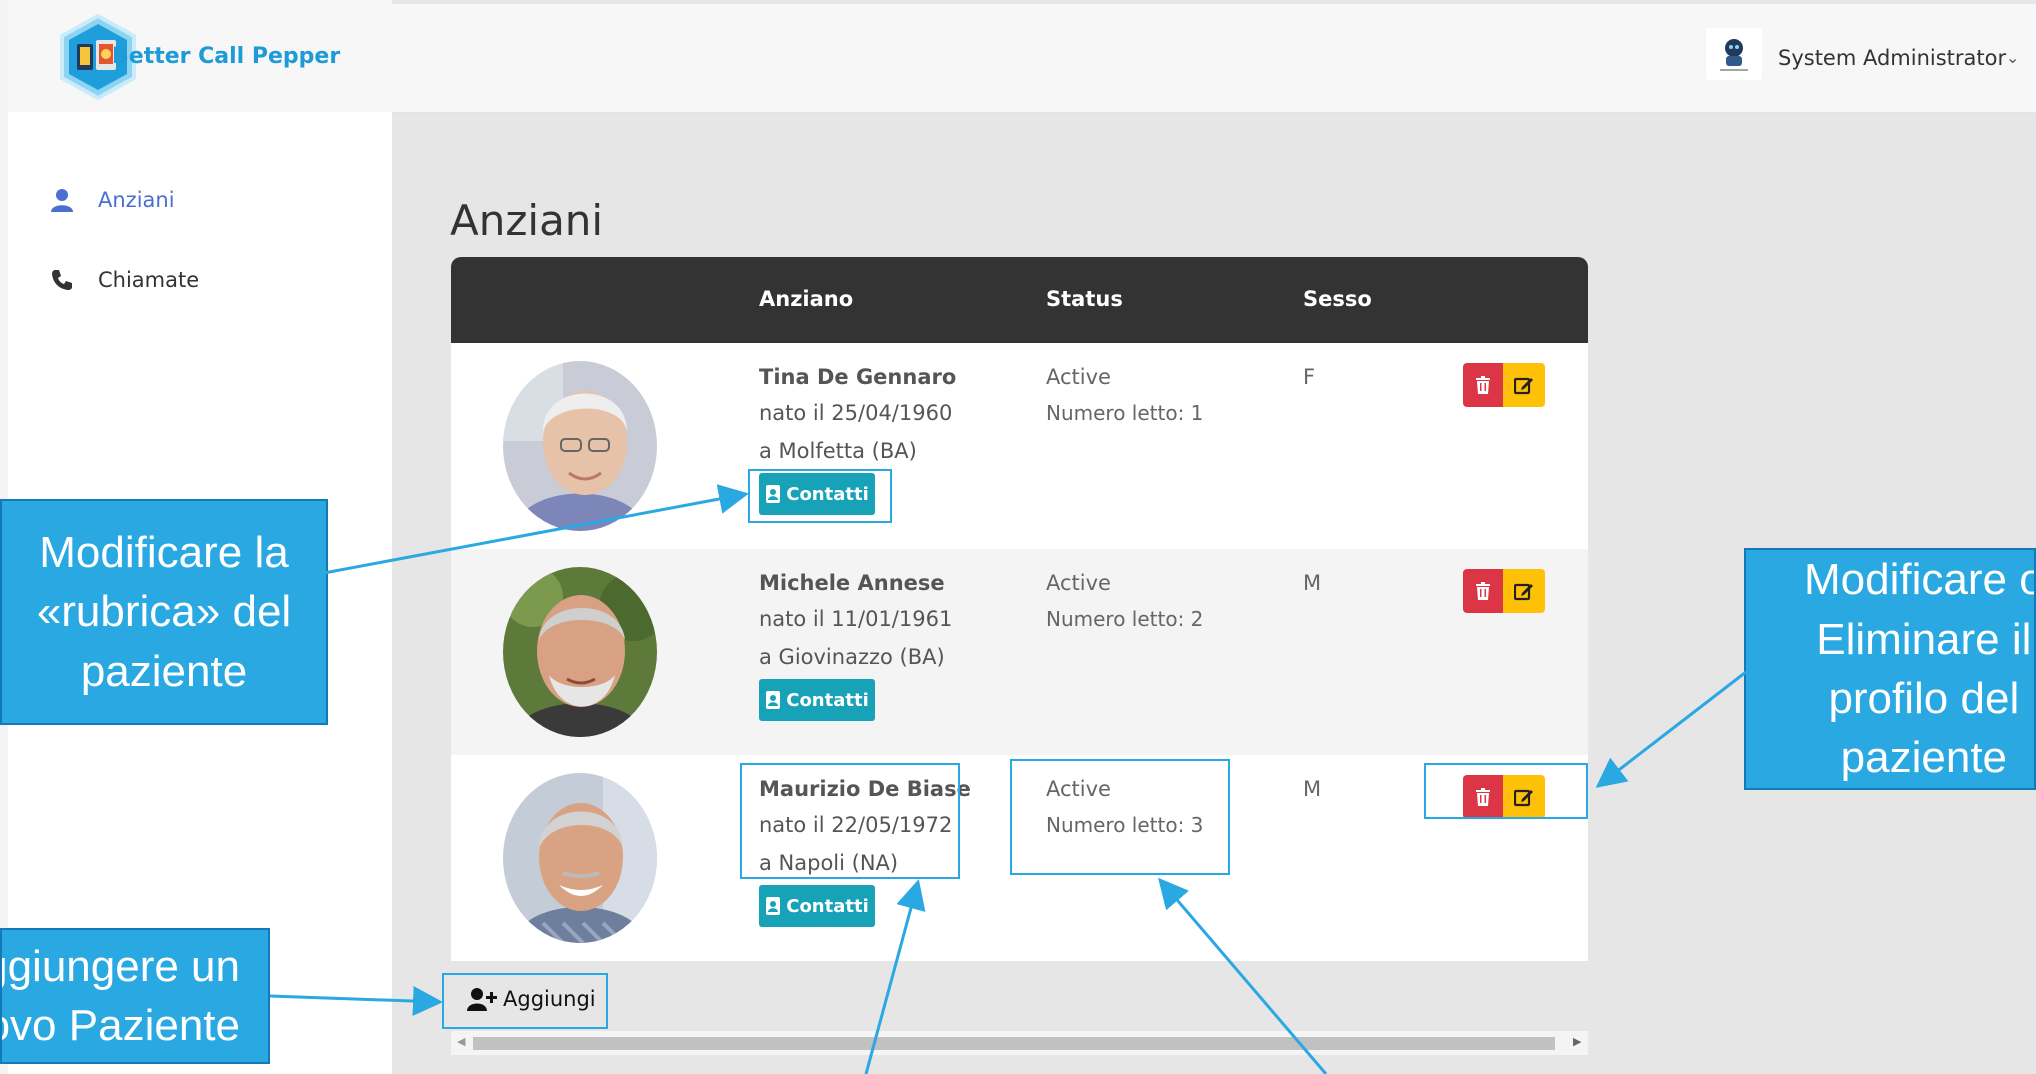  I want to click on sidebar-item-chiamate: Chiamate, so click(123, 280).